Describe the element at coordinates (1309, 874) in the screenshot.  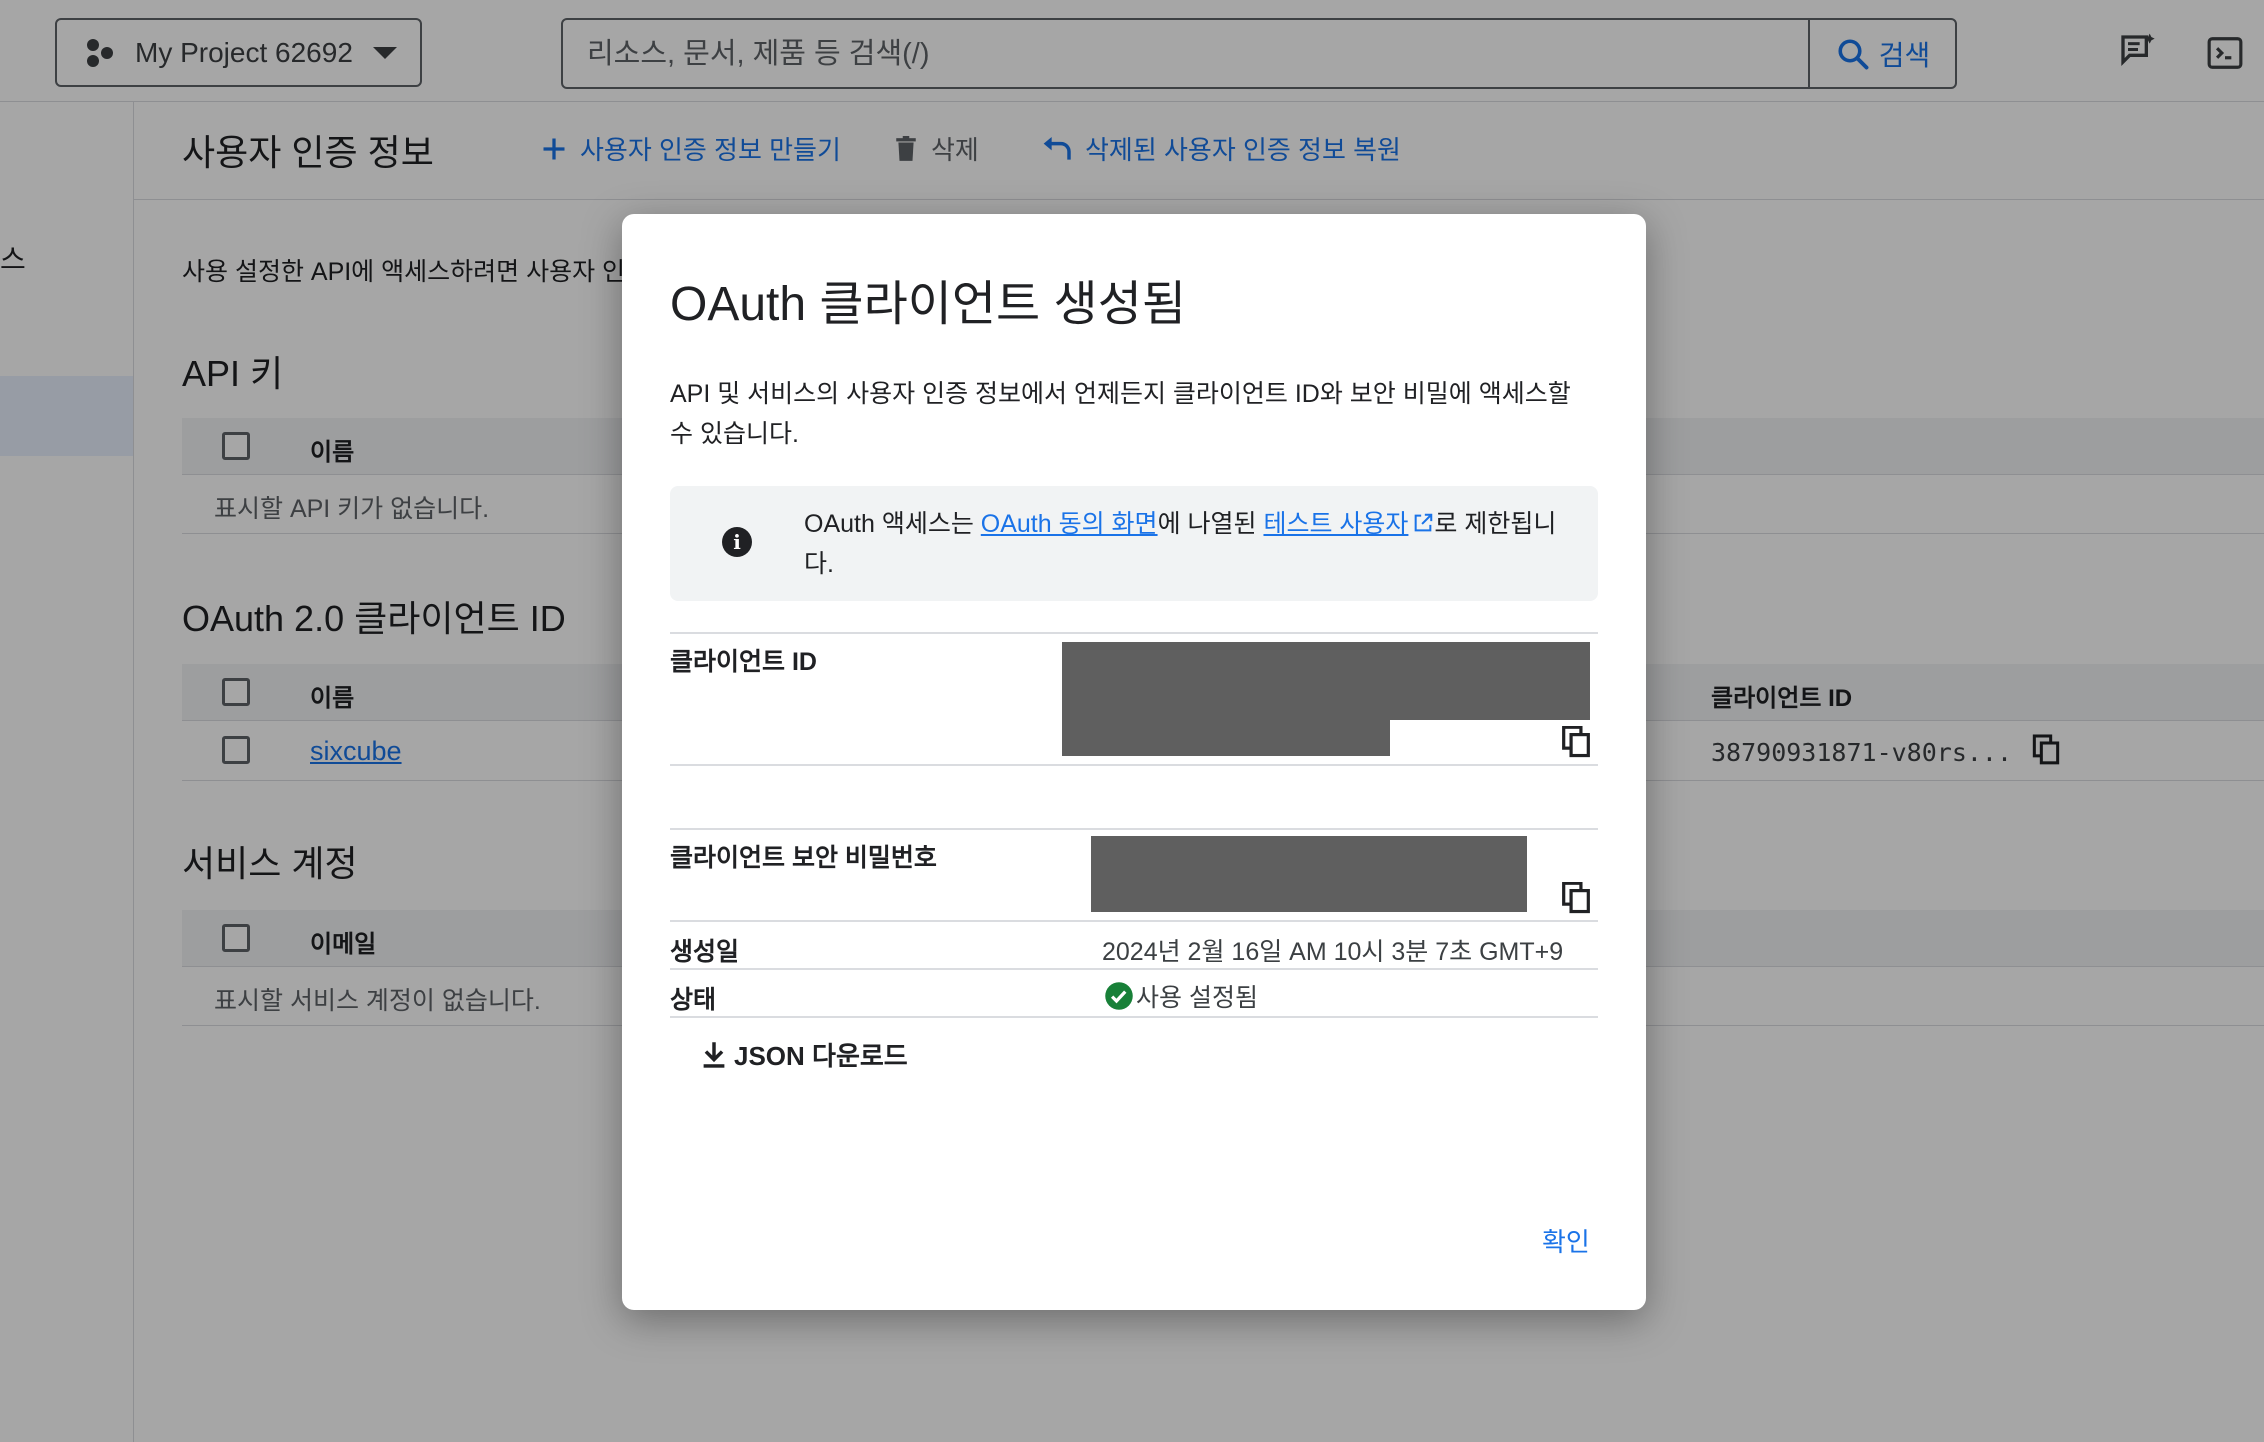
I see `client-secret-redacted` at that location.